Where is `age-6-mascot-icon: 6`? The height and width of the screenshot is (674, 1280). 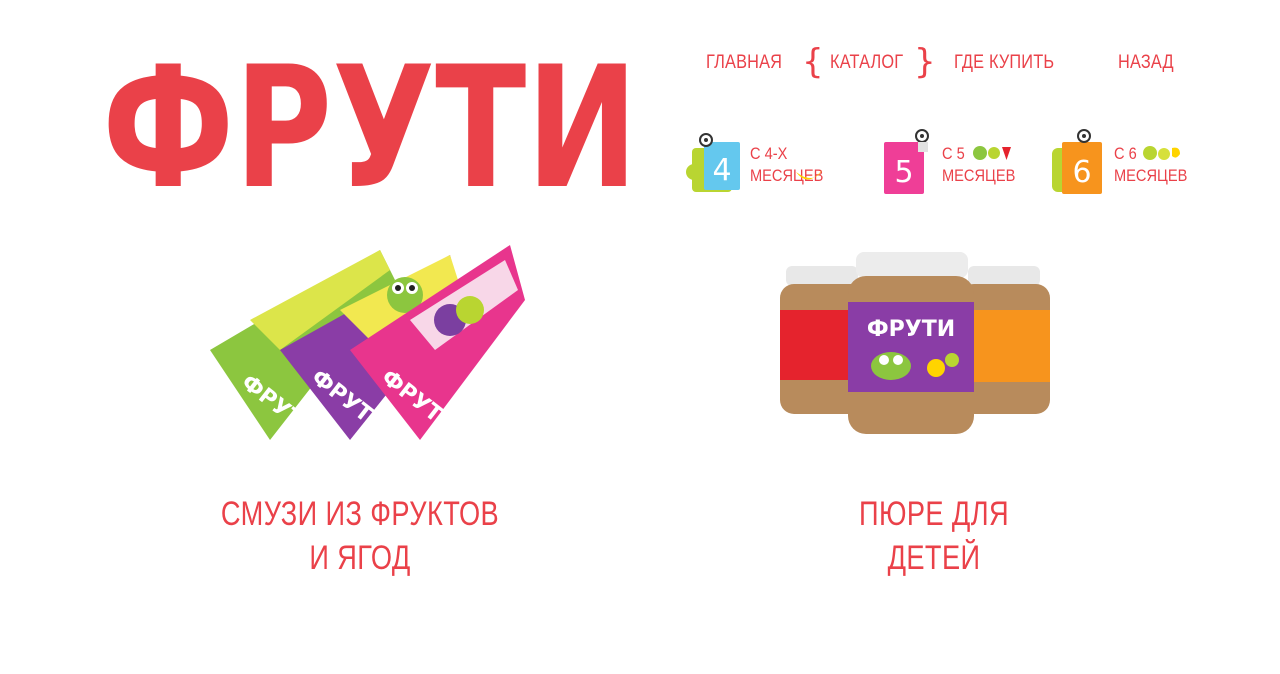
age-6-mascot-icon: 6 is located at coordinates (1077, 161).